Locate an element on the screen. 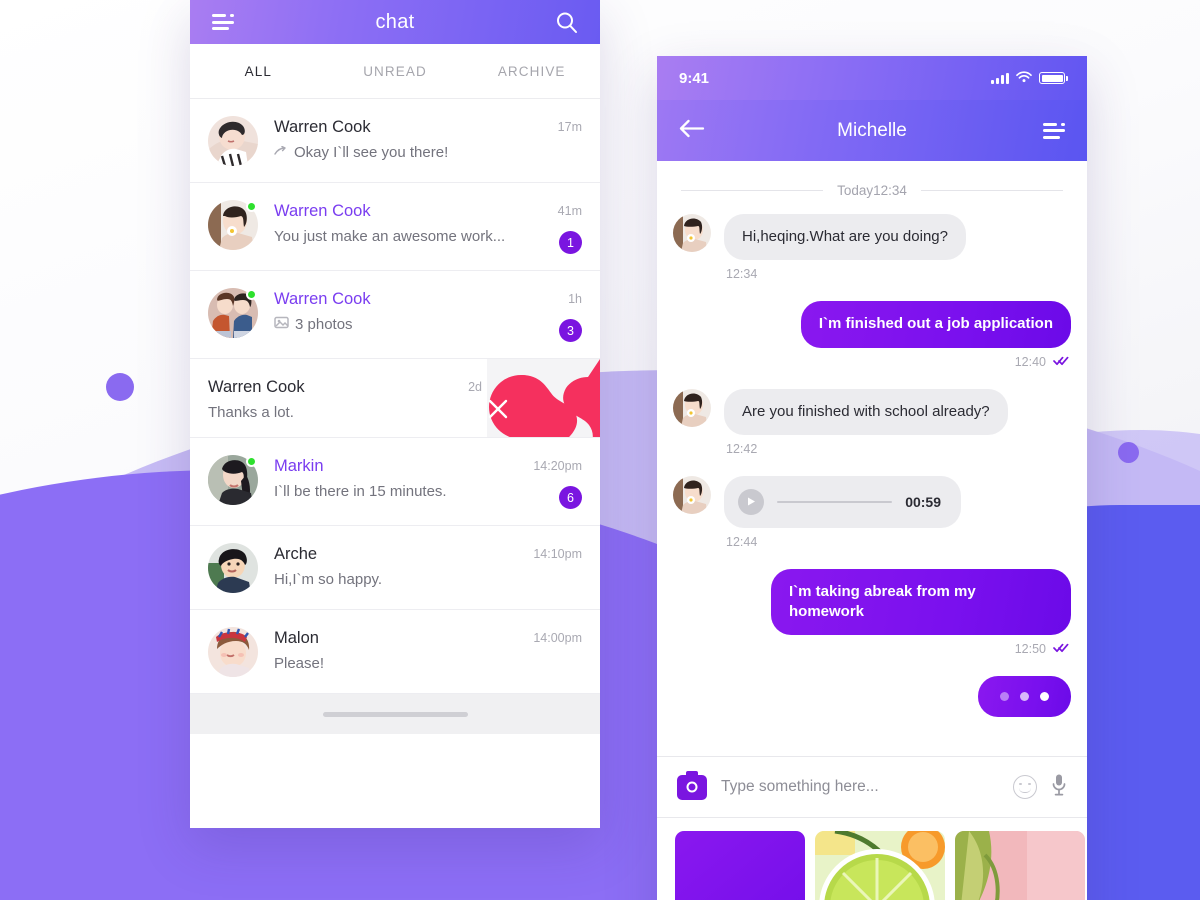 The height and width of the screenshot is (900, 1200). conversation-time: 14:20pm is located at coordinates (557, 466).